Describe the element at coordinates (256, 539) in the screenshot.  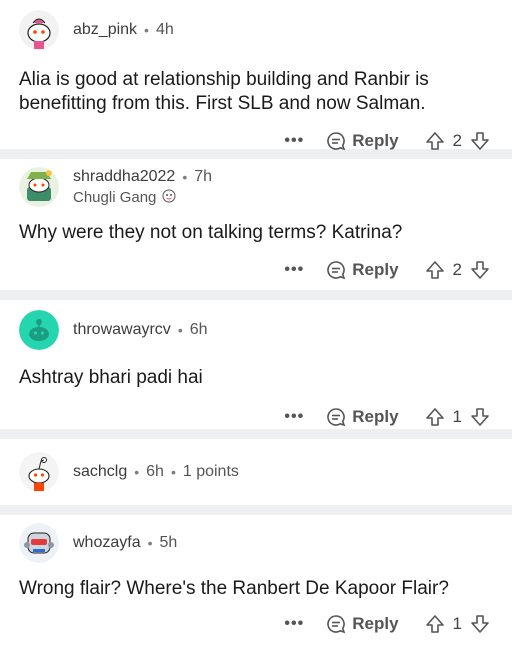
I see `comment-header: whozayfa • 5h` at that location.